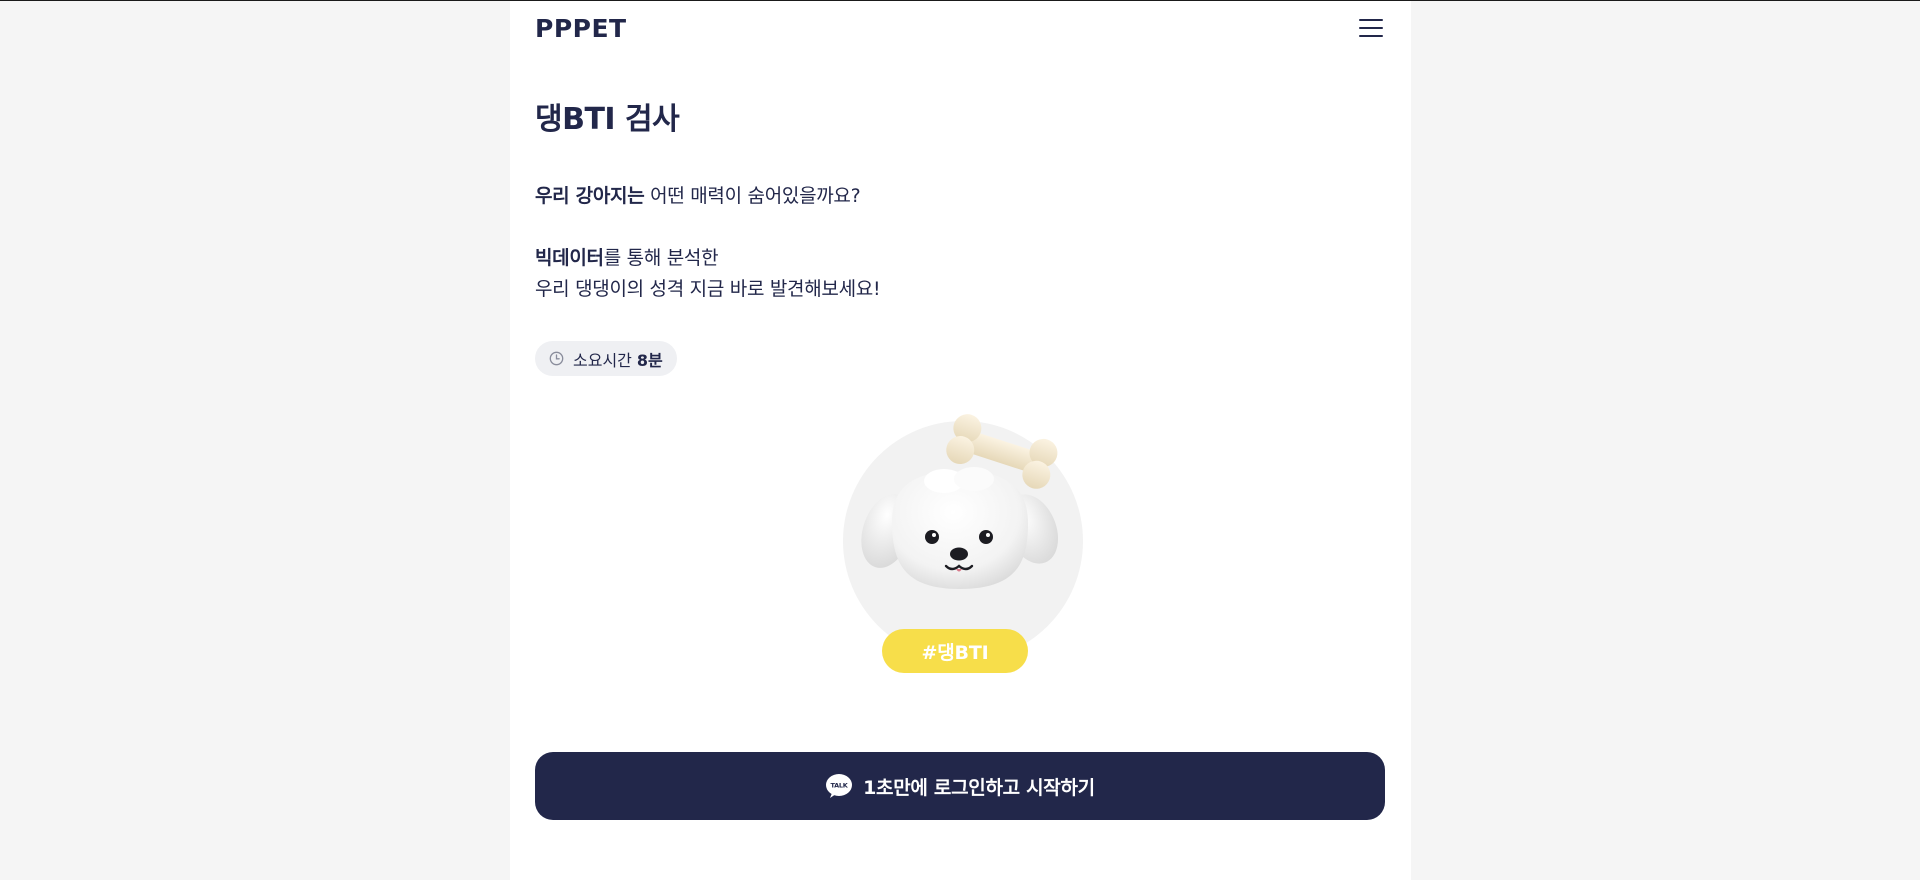 The width and height of the screenshot is (1920, 880). Describe the element at coordinates (590, 196) in the screenshot. I see `intro-line-1-bold: 우리 강아지는` at that location.